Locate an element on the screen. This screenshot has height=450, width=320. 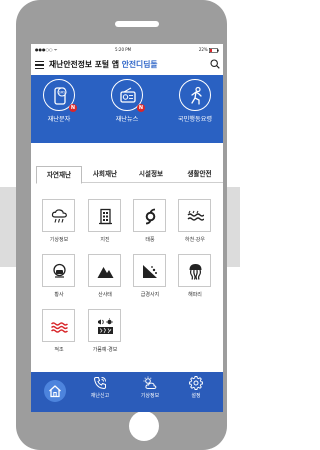
tile-earthquake is located at coordinates (104, 215).